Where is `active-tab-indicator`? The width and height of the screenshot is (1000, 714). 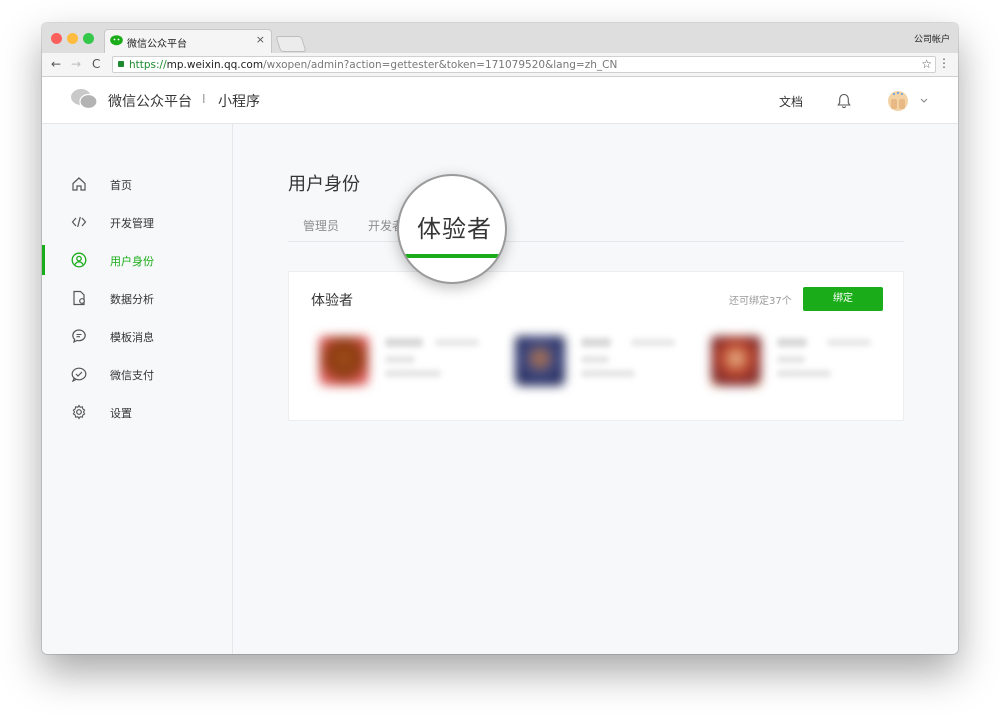
active-tab-indicator is located at coordinates (453, 256).